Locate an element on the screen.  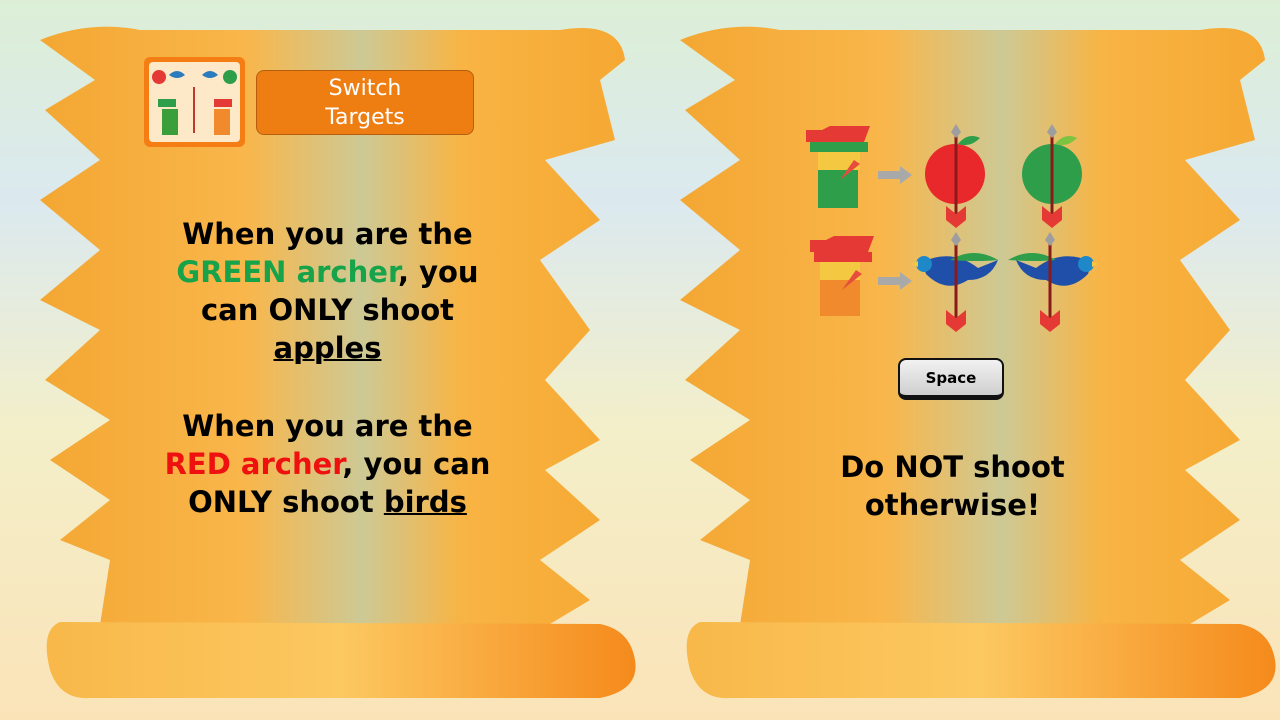
green-apple-icon is located at coordinates (1052, 176).